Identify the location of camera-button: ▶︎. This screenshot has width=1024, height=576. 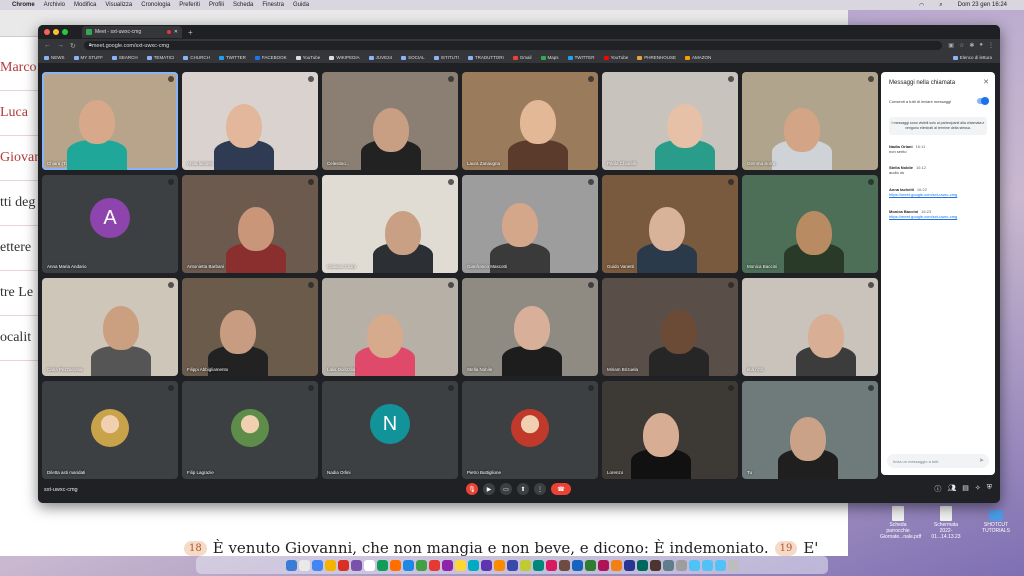
(489, 489).